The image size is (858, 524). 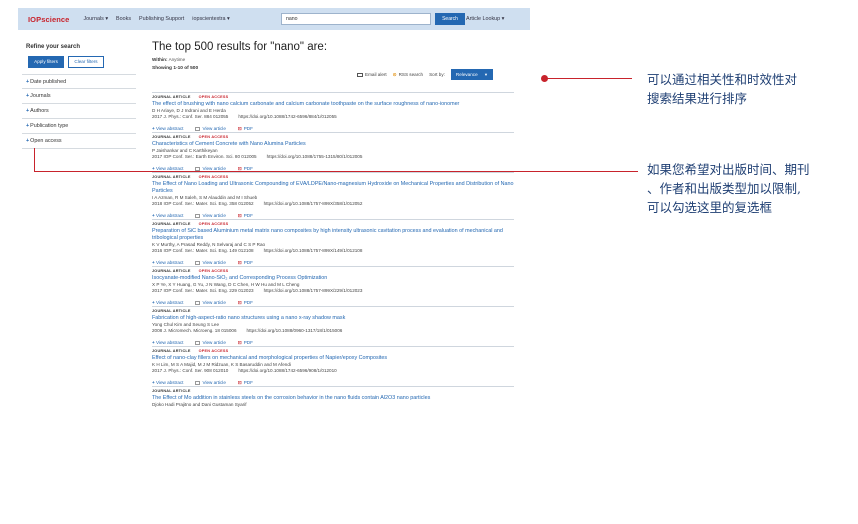 What do you see at coordinates (39, 111) in the screenshot?
I see `filter-label: Authors` at bounding box center [39, 111].